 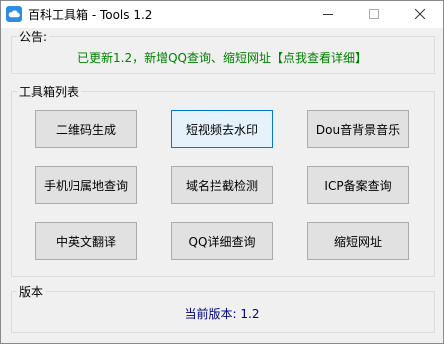 What do you see at coordinates (33, 36) in the screenshot?
I see `notice-label: 公告:` at bounding box center [33, 36].